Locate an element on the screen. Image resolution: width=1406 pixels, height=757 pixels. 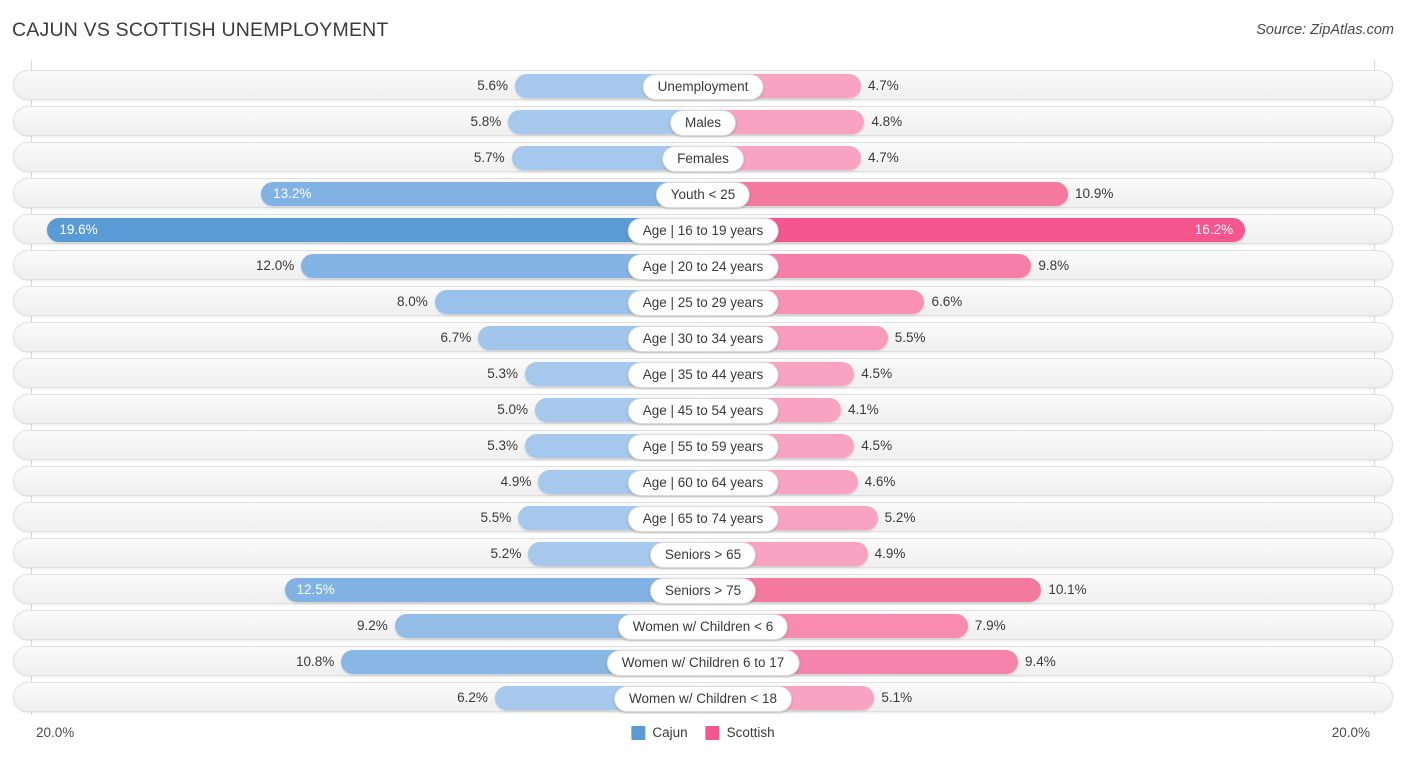
table-row: 10.8% 9.4% Women w/ Children 6 to 17 is located at coordinates (703, 661).